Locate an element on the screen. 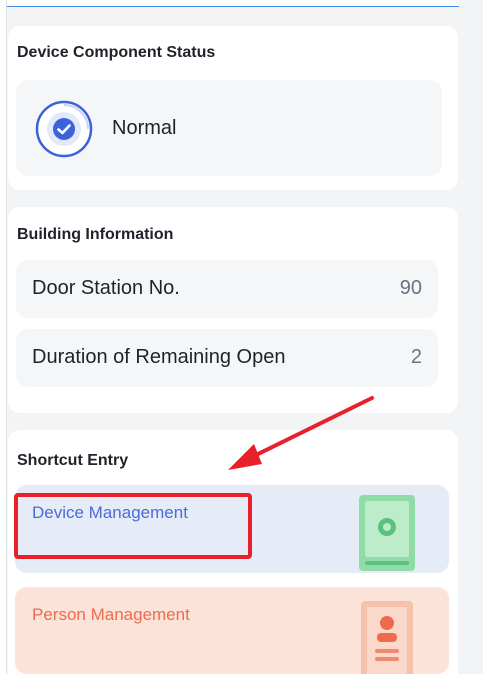 Image resolution: width=483 pixels, height=674 pixels. window-left-border is located at coordinates (3, 337).